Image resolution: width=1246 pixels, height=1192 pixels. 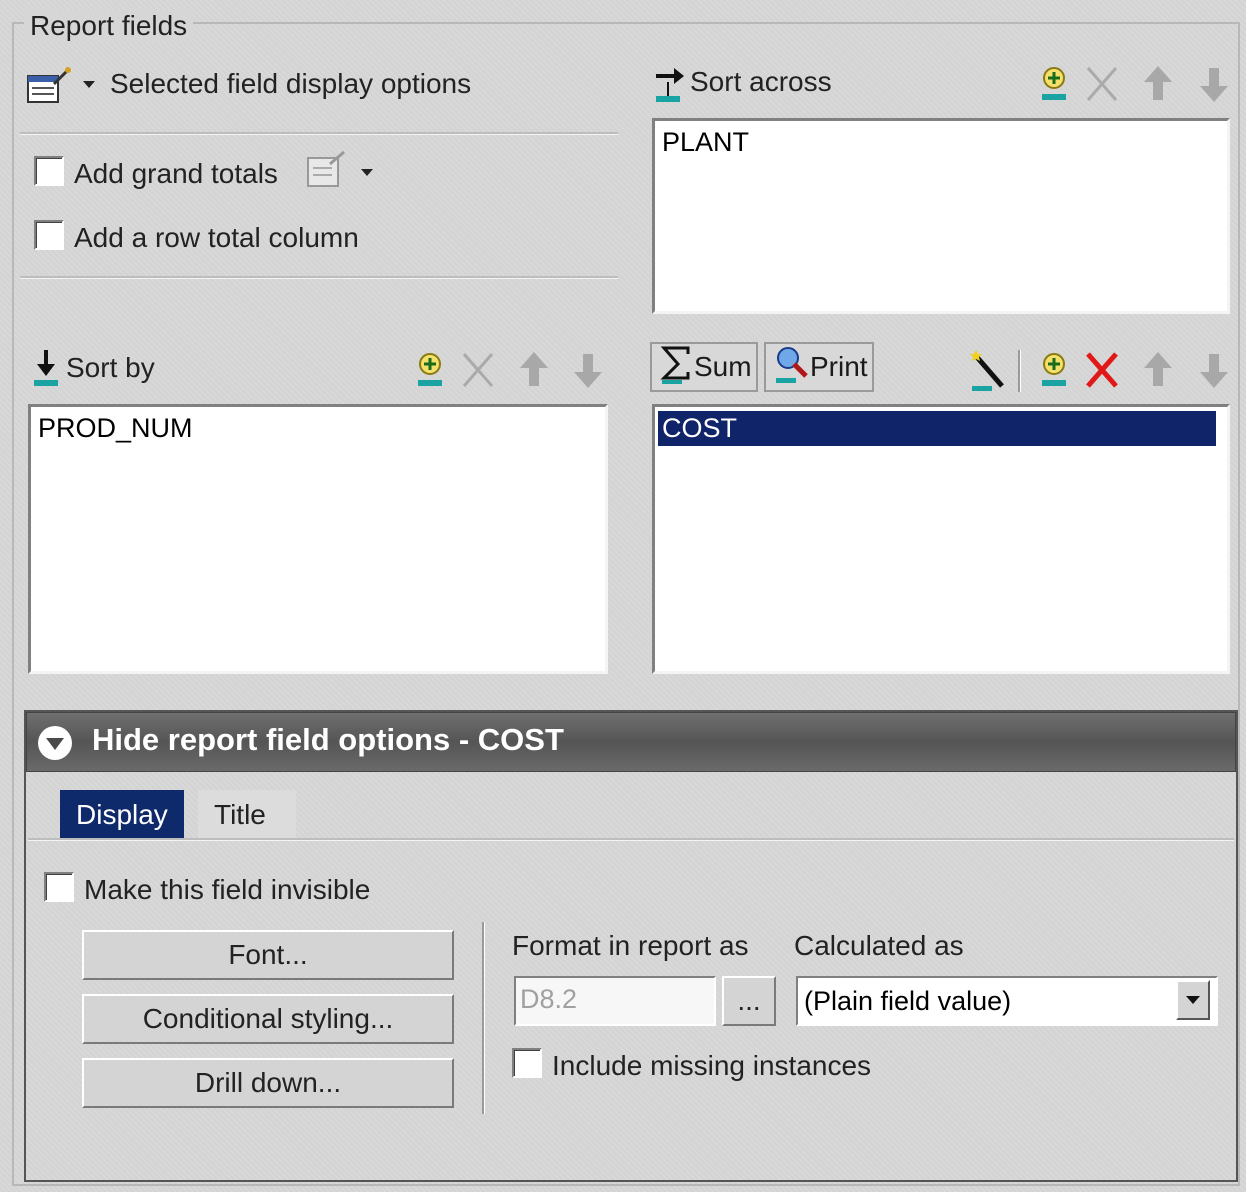 I want to click on field-options-title: Hide report field options - COST, so click(x=328, y=740).